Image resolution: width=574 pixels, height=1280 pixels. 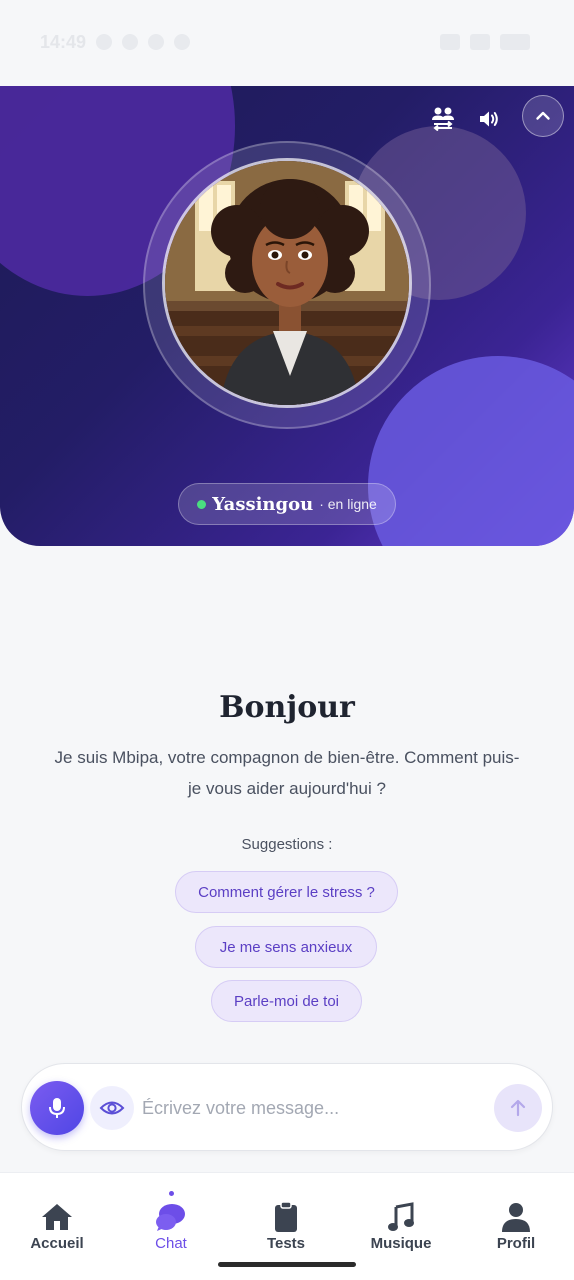 I want to click on companion-status-badge: Yassingou · en ligne, so click(x=287, y=504).